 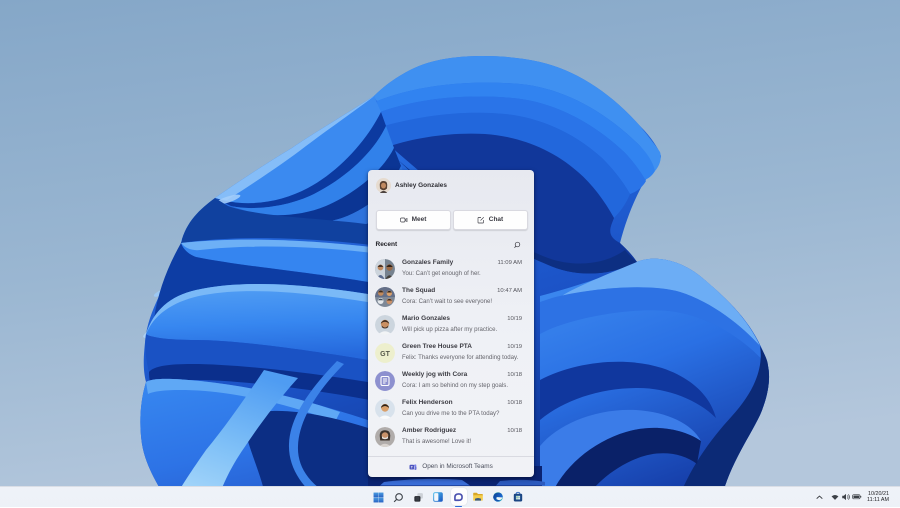 What do you see at coordinates (385, 354) in the screenshot?
I see `svg-text: GT` at bounding box center [385, 354].